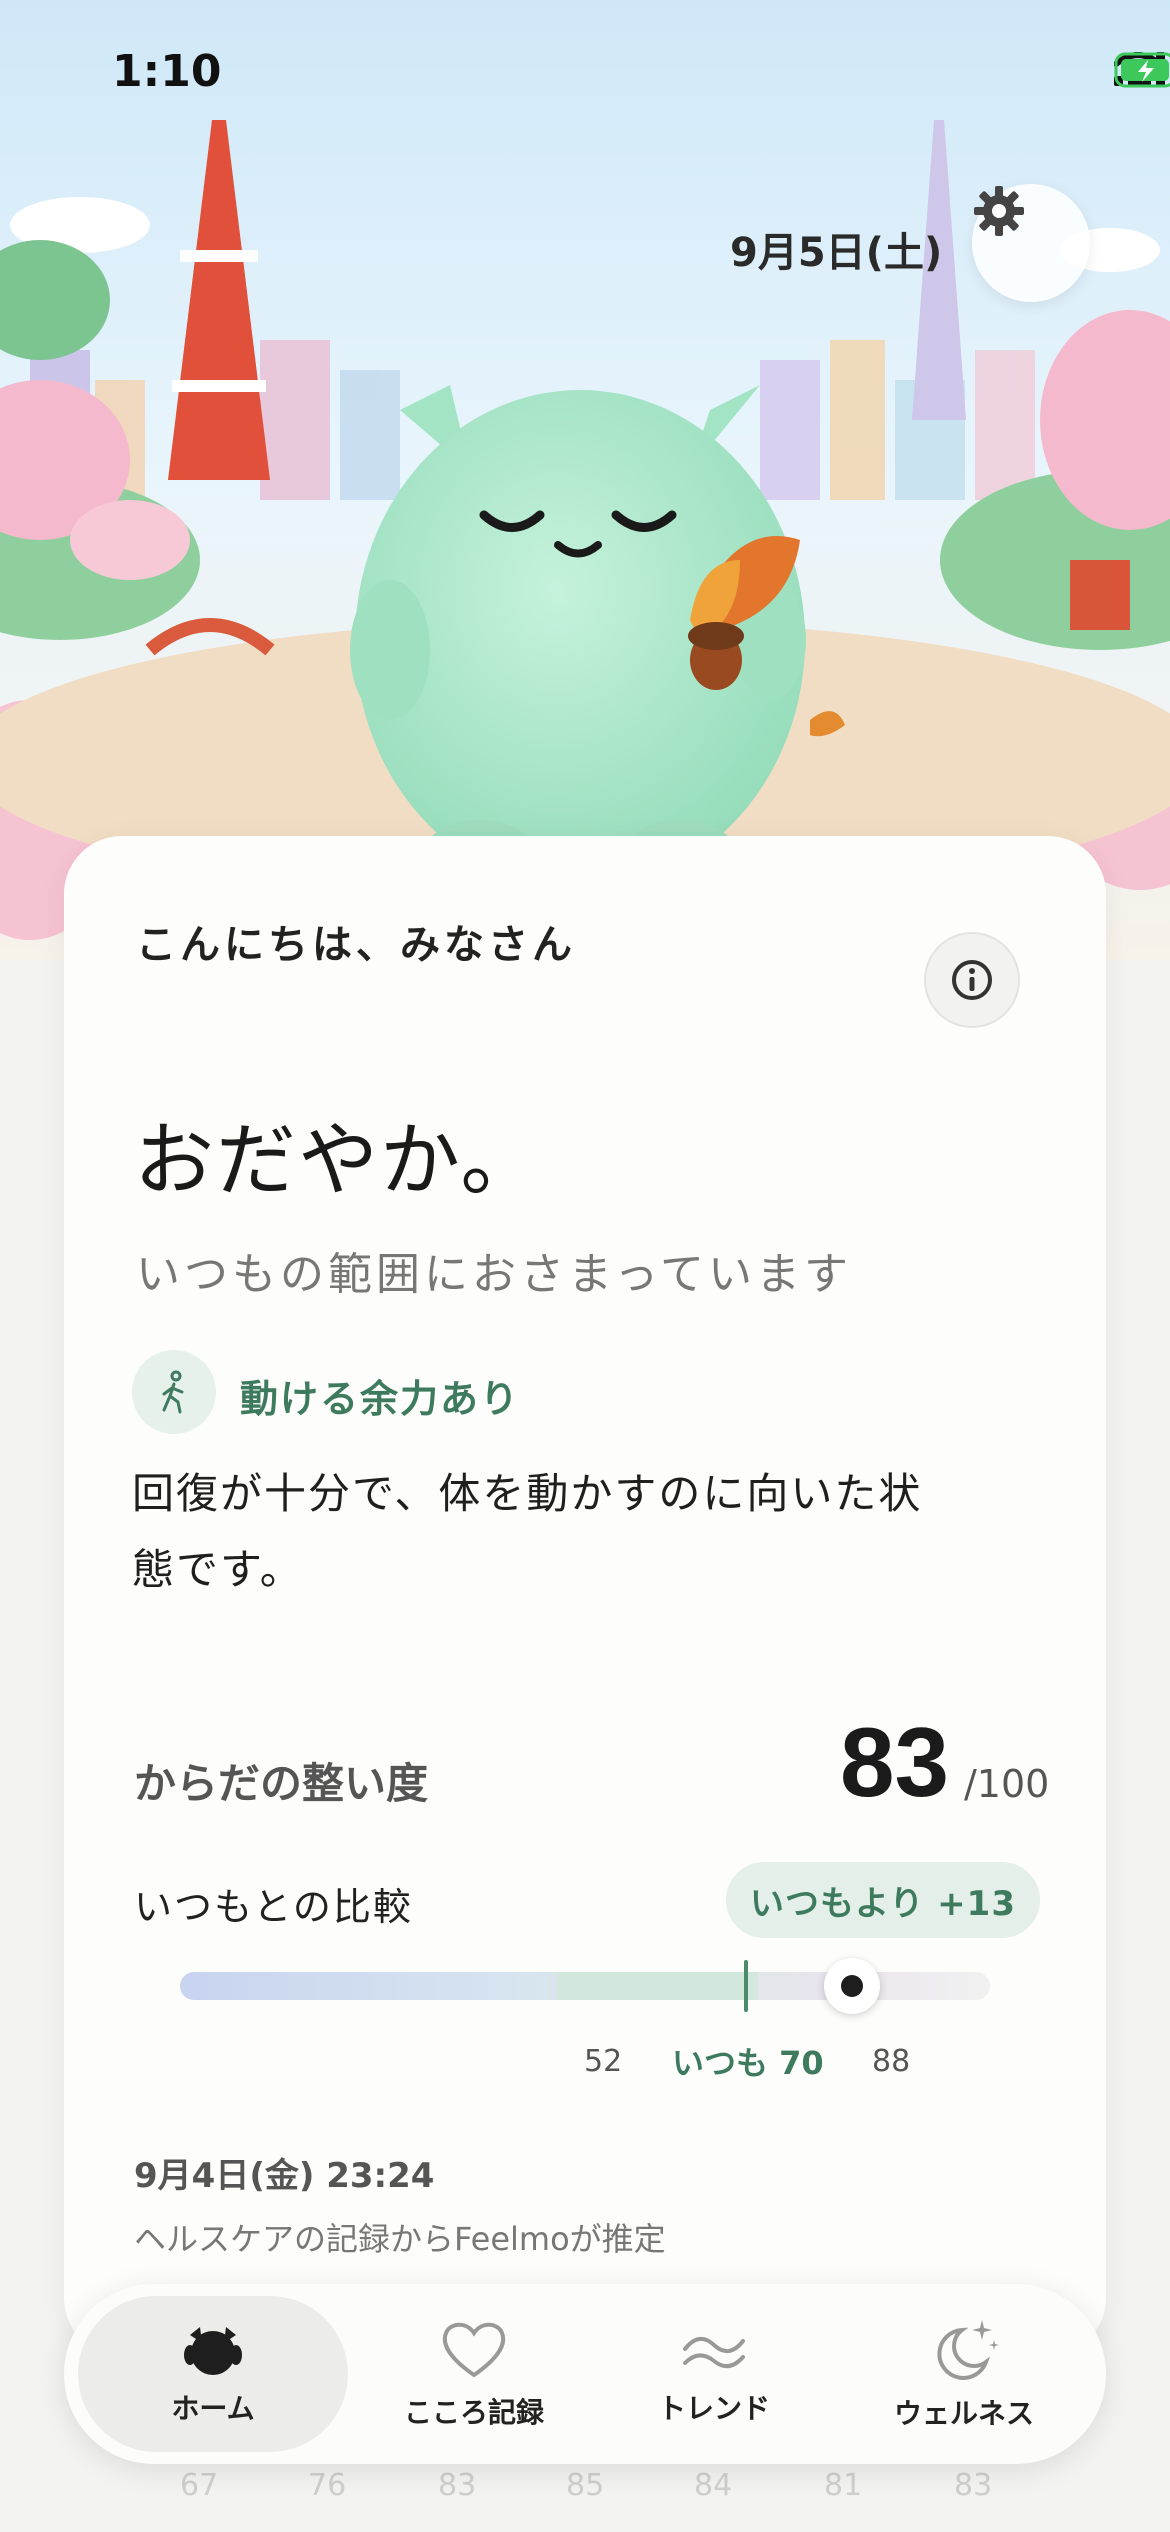 Image resolution: width=1170 pixels, height=2532 pixels. What do you see at coordinates (883, 1900) in the screenshot?
I see `compare-badge: いつもより +13` at bounding box center [883, 1900].